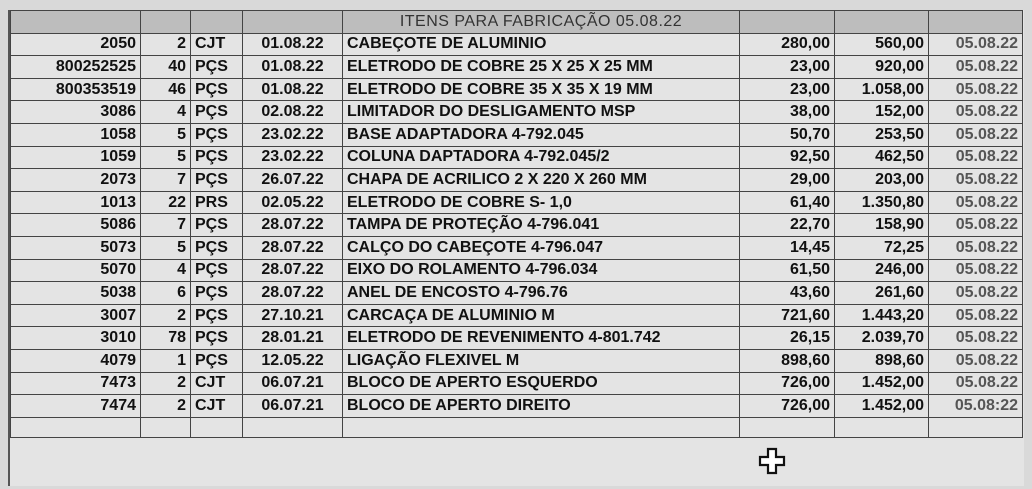 The height and width of the screenshot is (489, 1032). I want to click on cell-description: ELETRODO DE COBRE S- 1,0, so click(541, 202).